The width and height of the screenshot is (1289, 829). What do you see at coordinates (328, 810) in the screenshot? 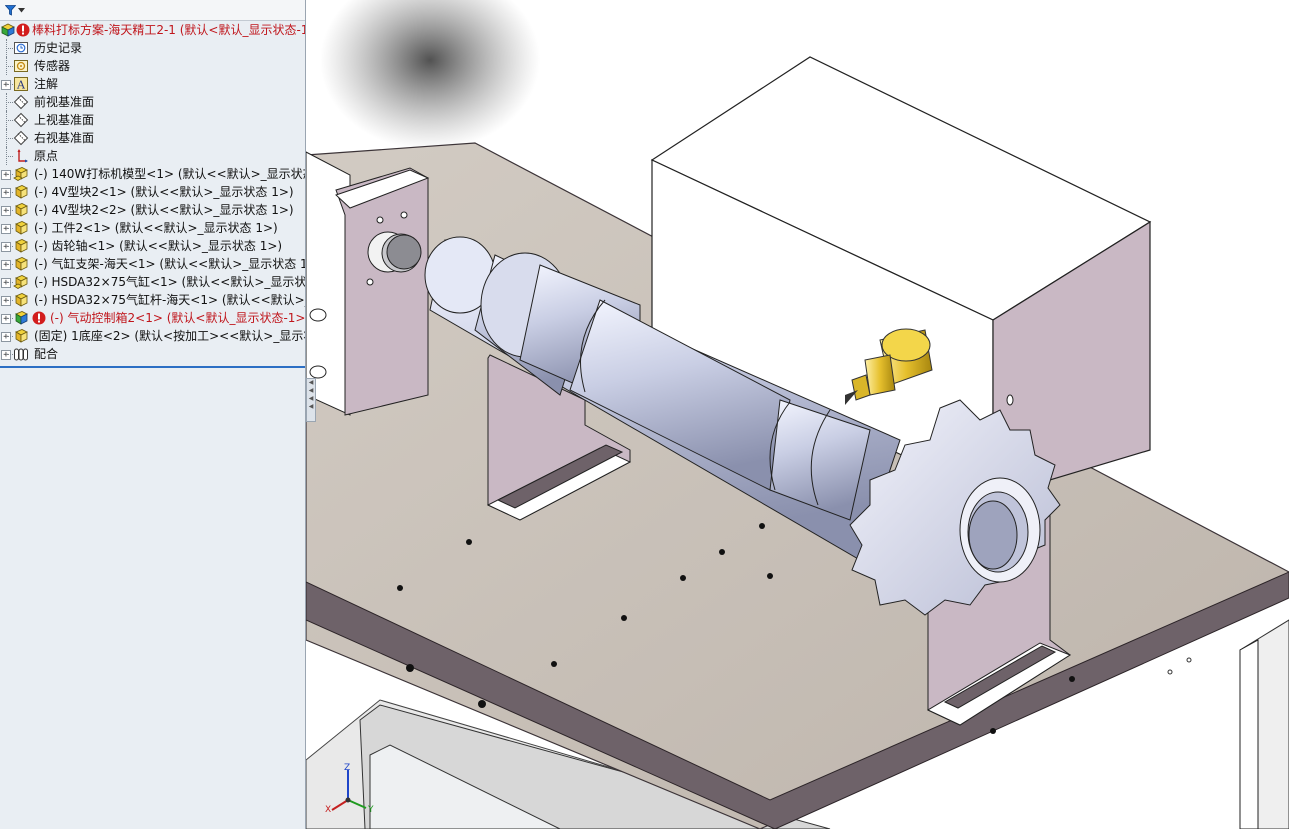
I see `triad-x-label: X` at bounding box center [328, 810].